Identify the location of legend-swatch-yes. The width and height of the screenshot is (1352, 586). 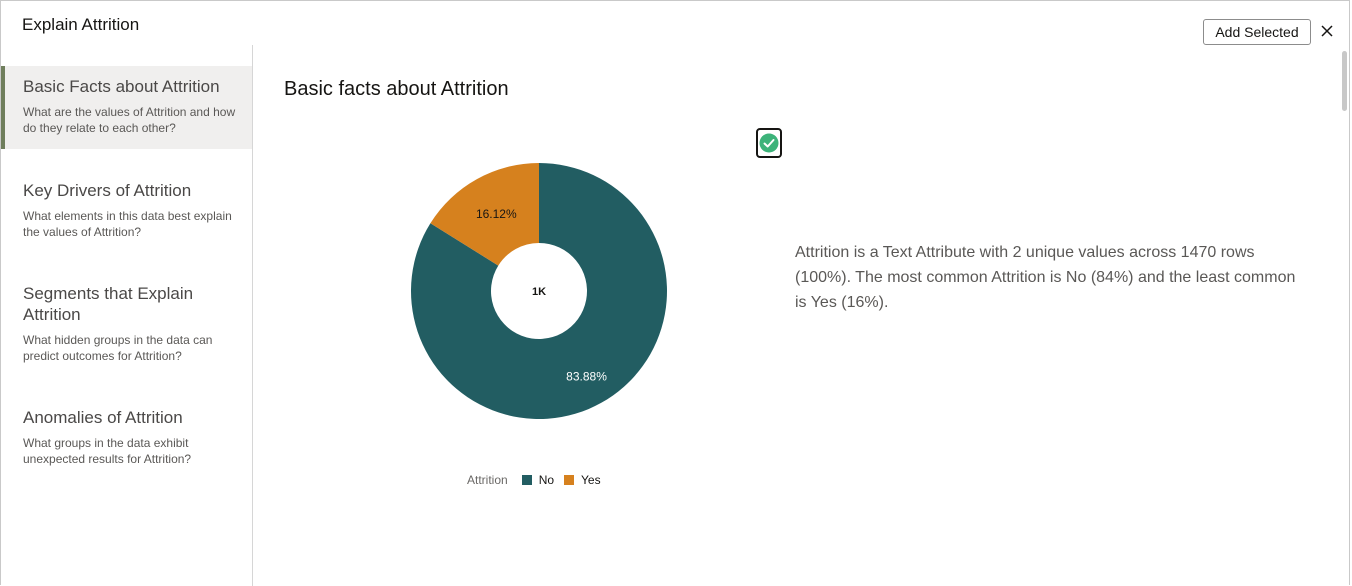
(569, 480).